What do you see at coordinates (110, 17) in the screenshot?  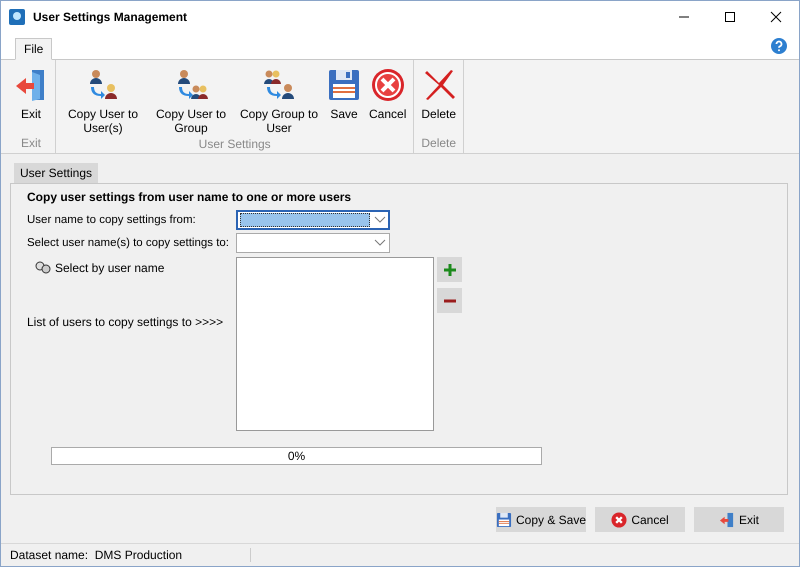 I see `window-title: User Settings Management` at bounding box center [110, 17].